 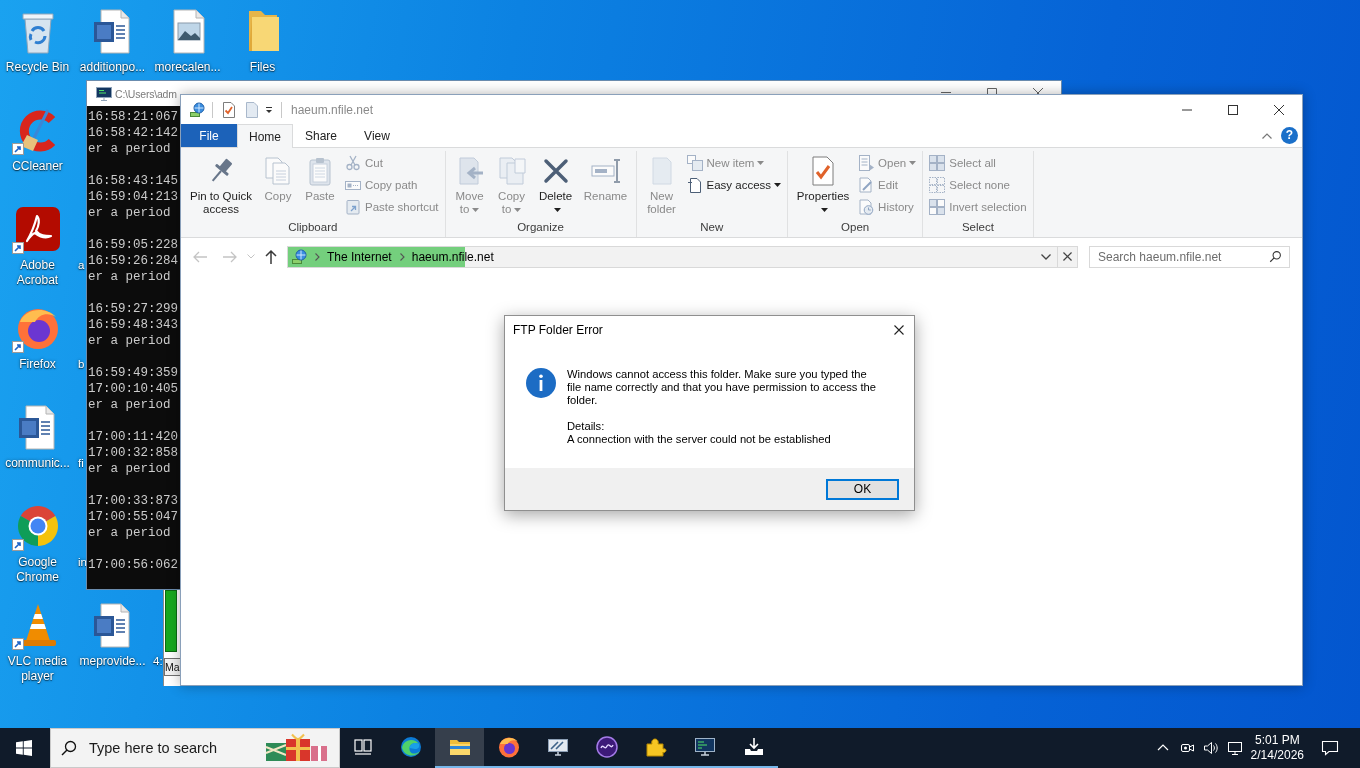 What do you see at coordinates (221, 183) in the screenshot?
I see `ribbon-button: Pin to Quick access` at bounding box center [221, 183].